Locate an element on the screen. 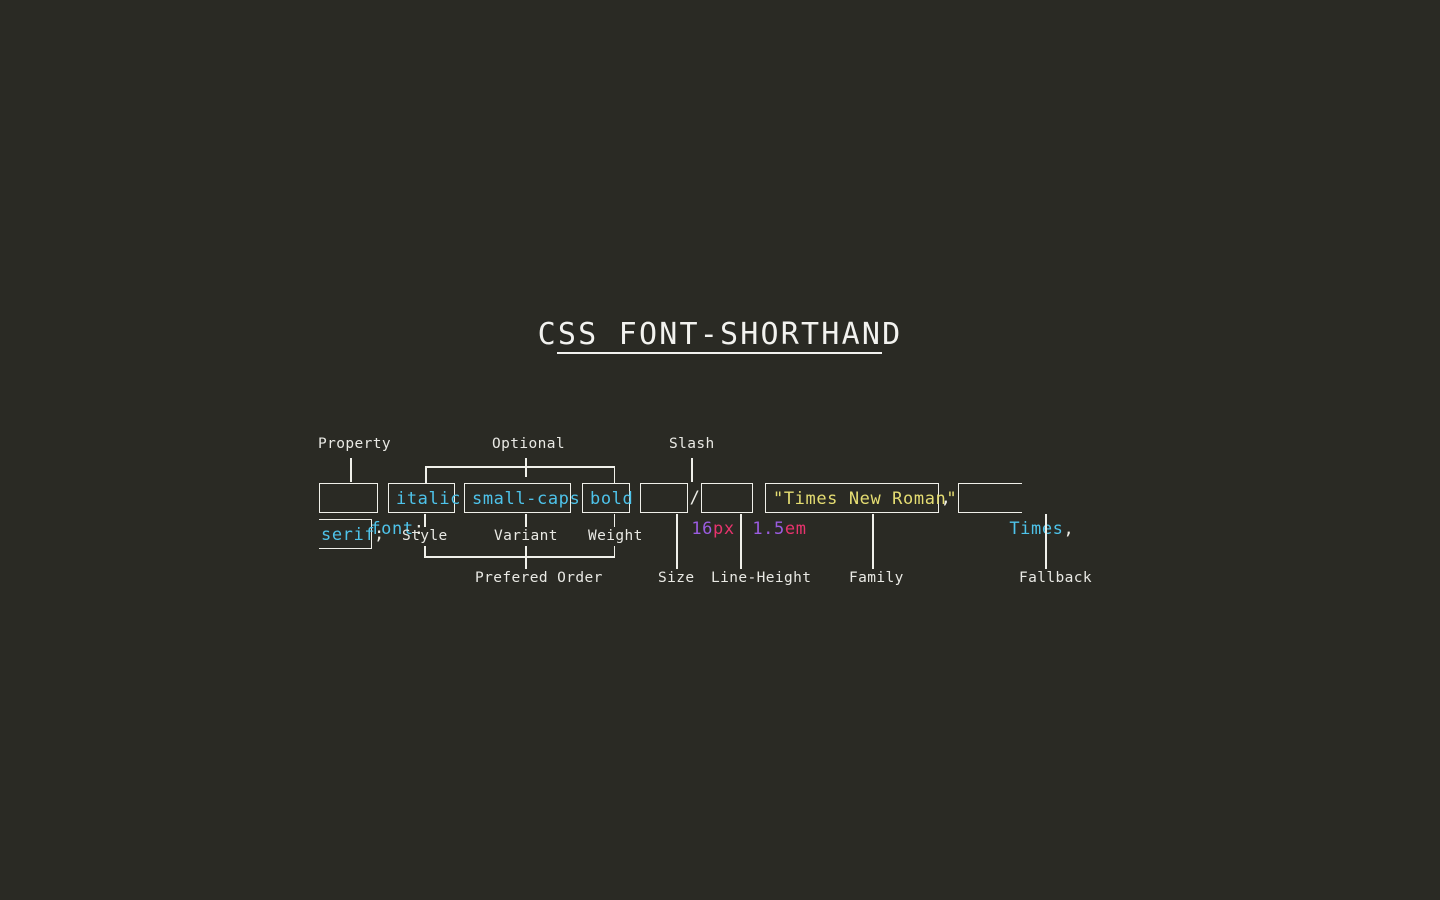 This screenshot has width=1440, height=900. bracket-prefered-order-span is located at coordinates (519, 557).